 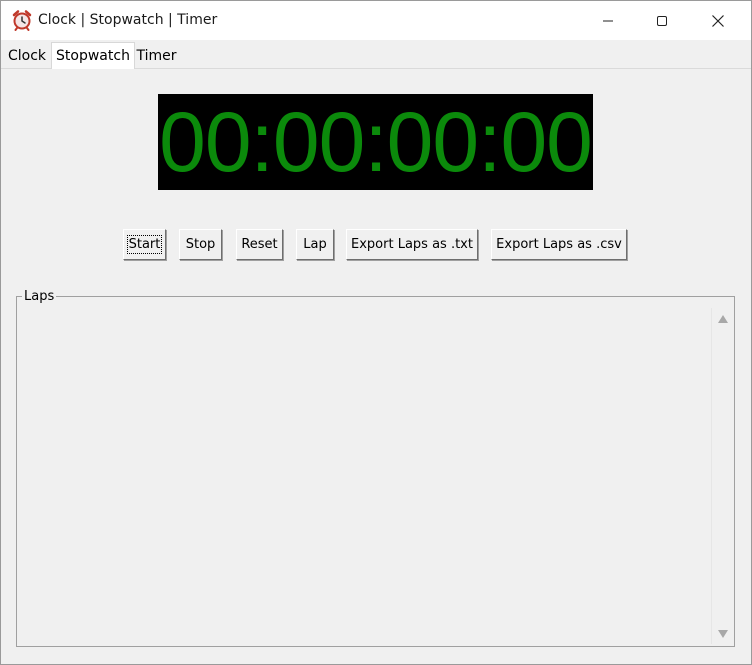 I want to click on stopwatch-display: 00:00:00:00, so click(x=375, y=142).